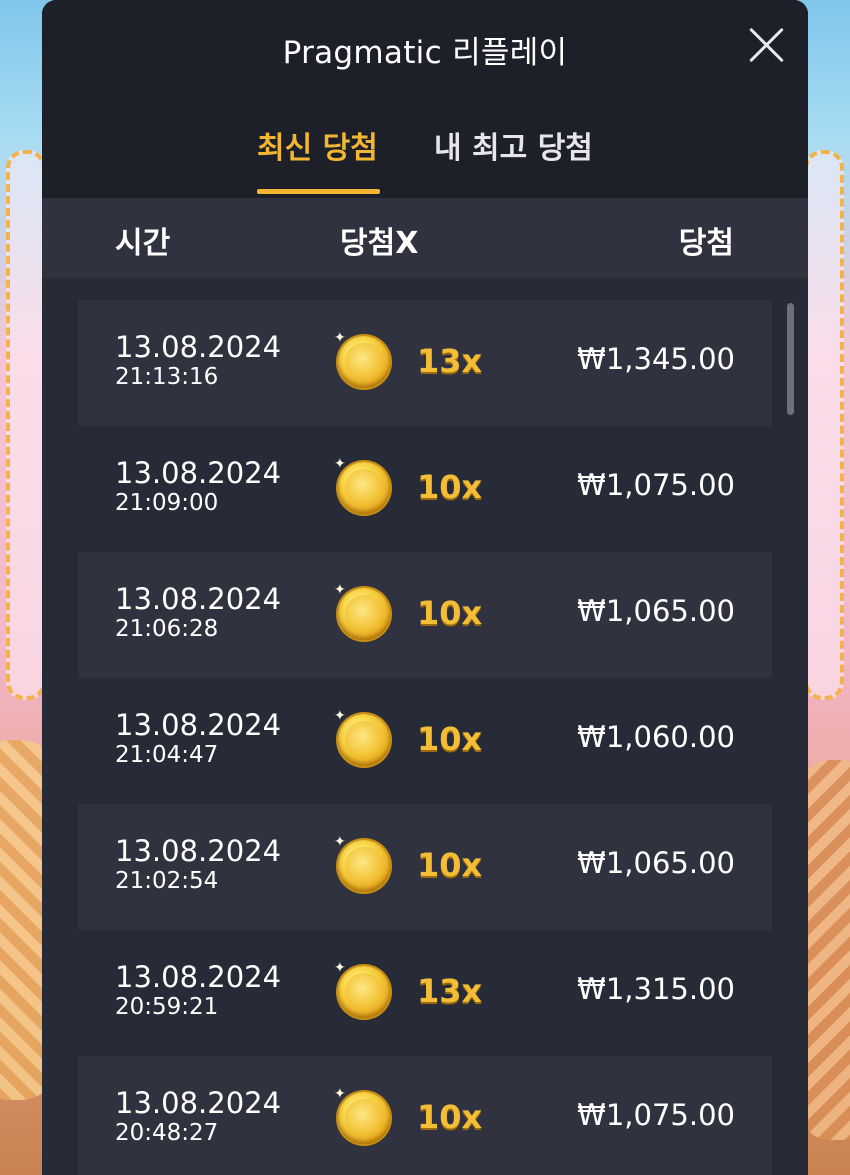 The height and width of the screenshot is (1175, 850). What do you see at coordinates (767, 45) in the screenshot?
I see `close-icon` at bounding box center [767, 45].